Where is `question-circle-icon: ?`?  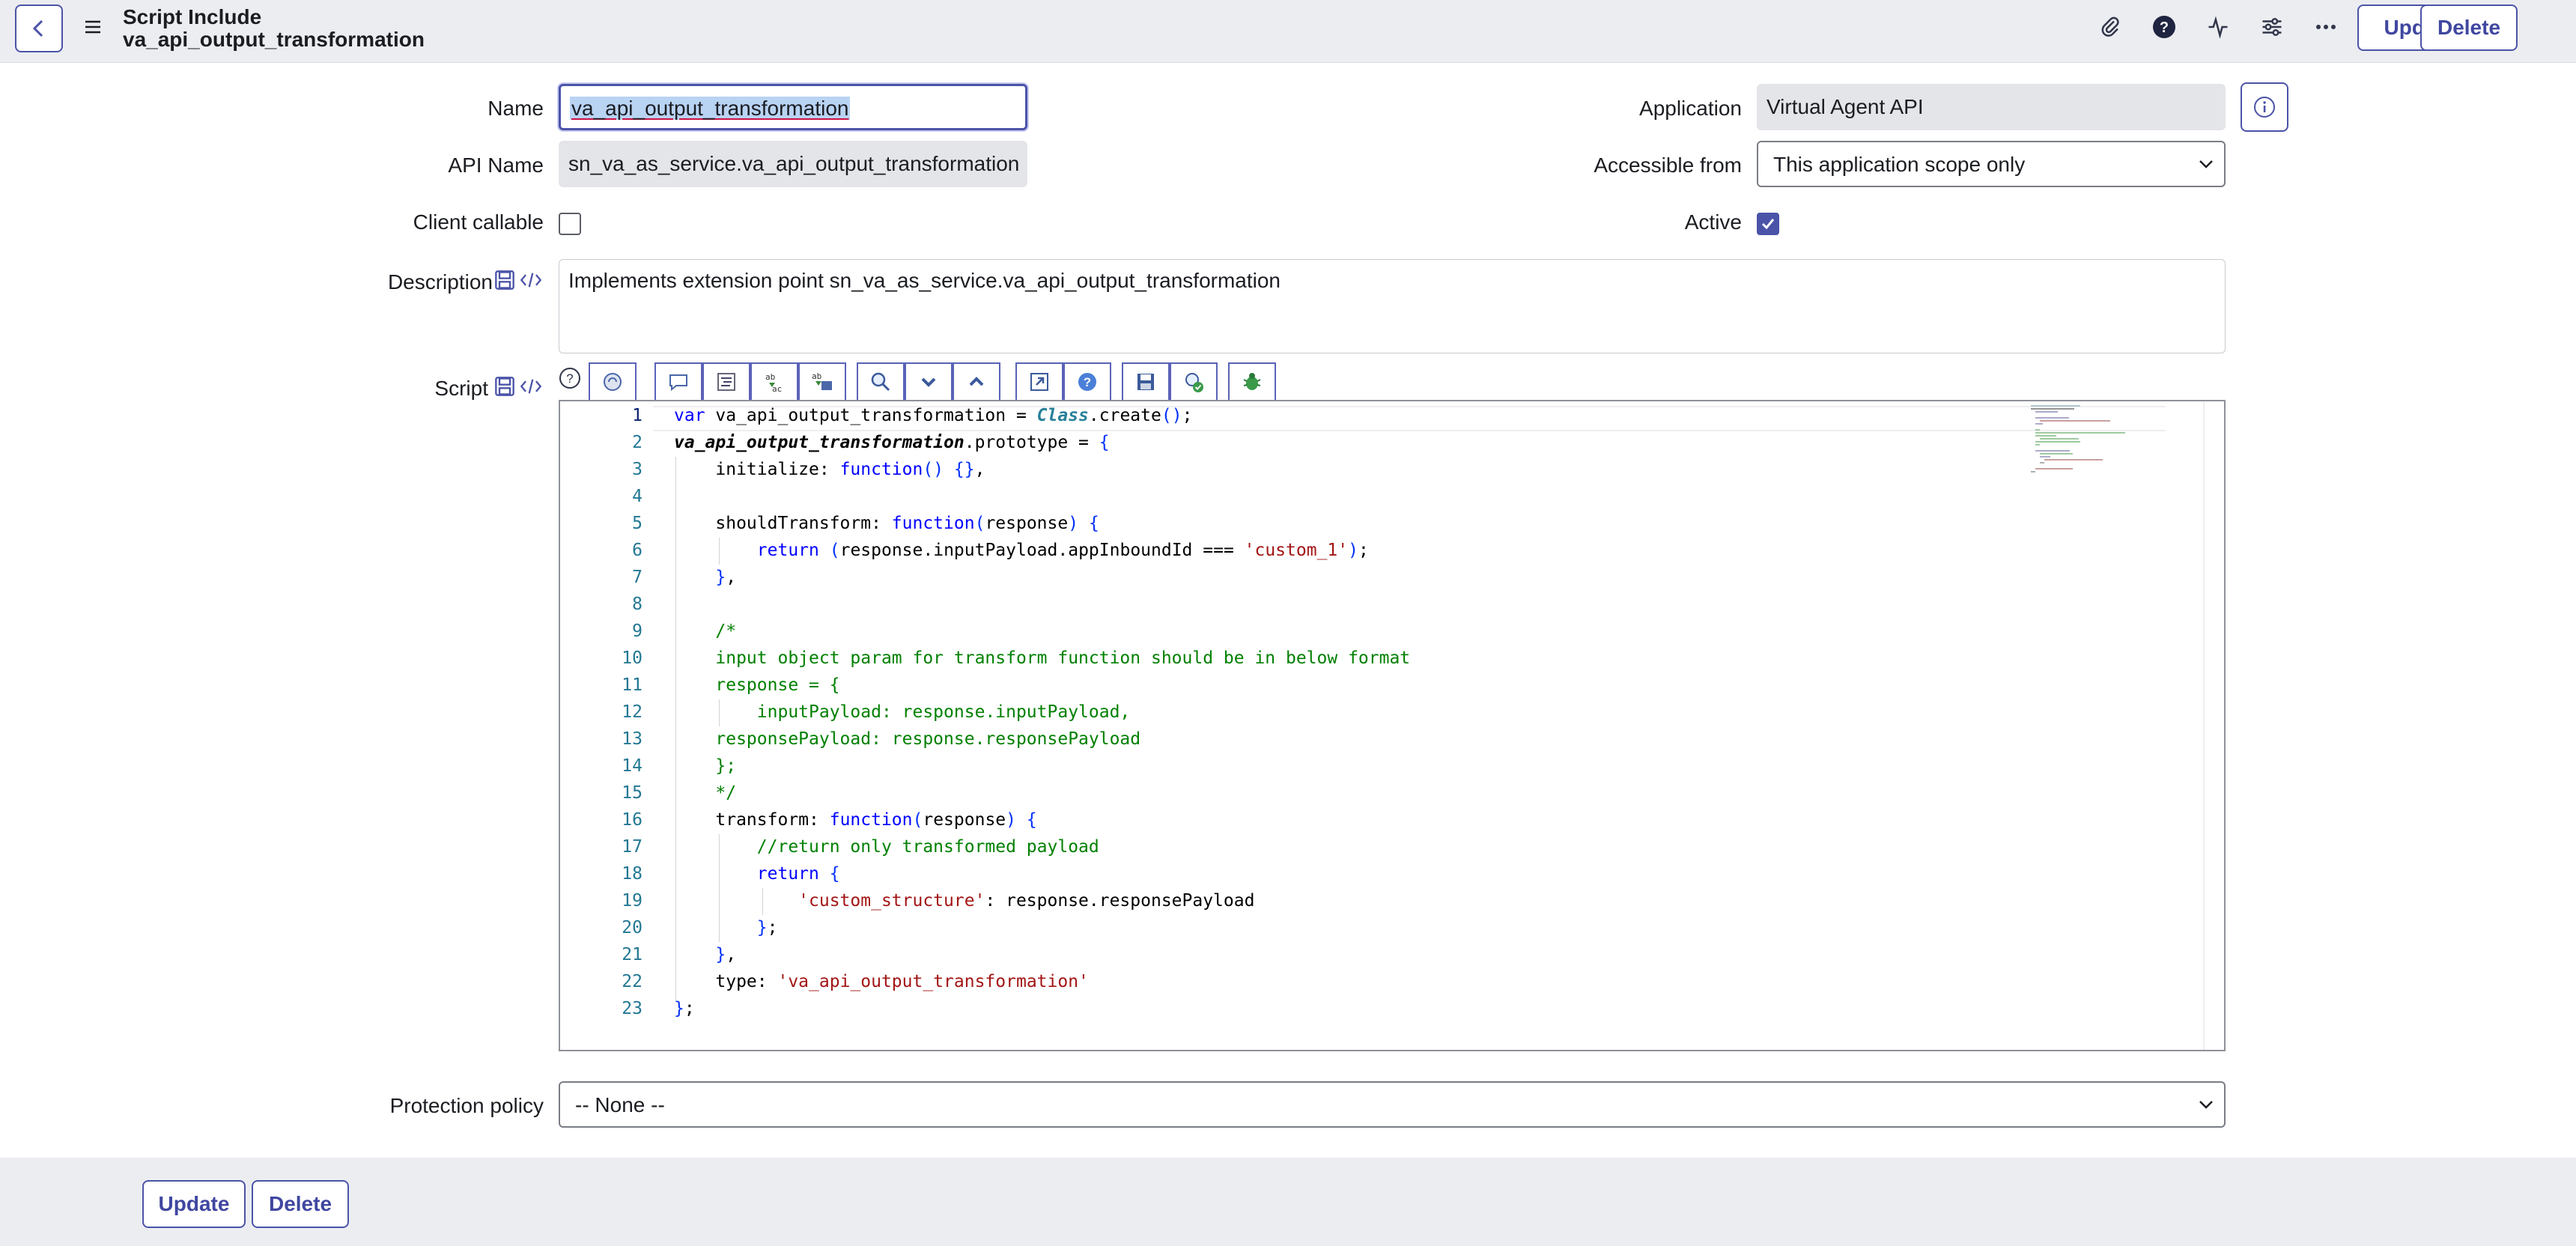
question-circle-icon: ? is located at coordinates (2164, 26).